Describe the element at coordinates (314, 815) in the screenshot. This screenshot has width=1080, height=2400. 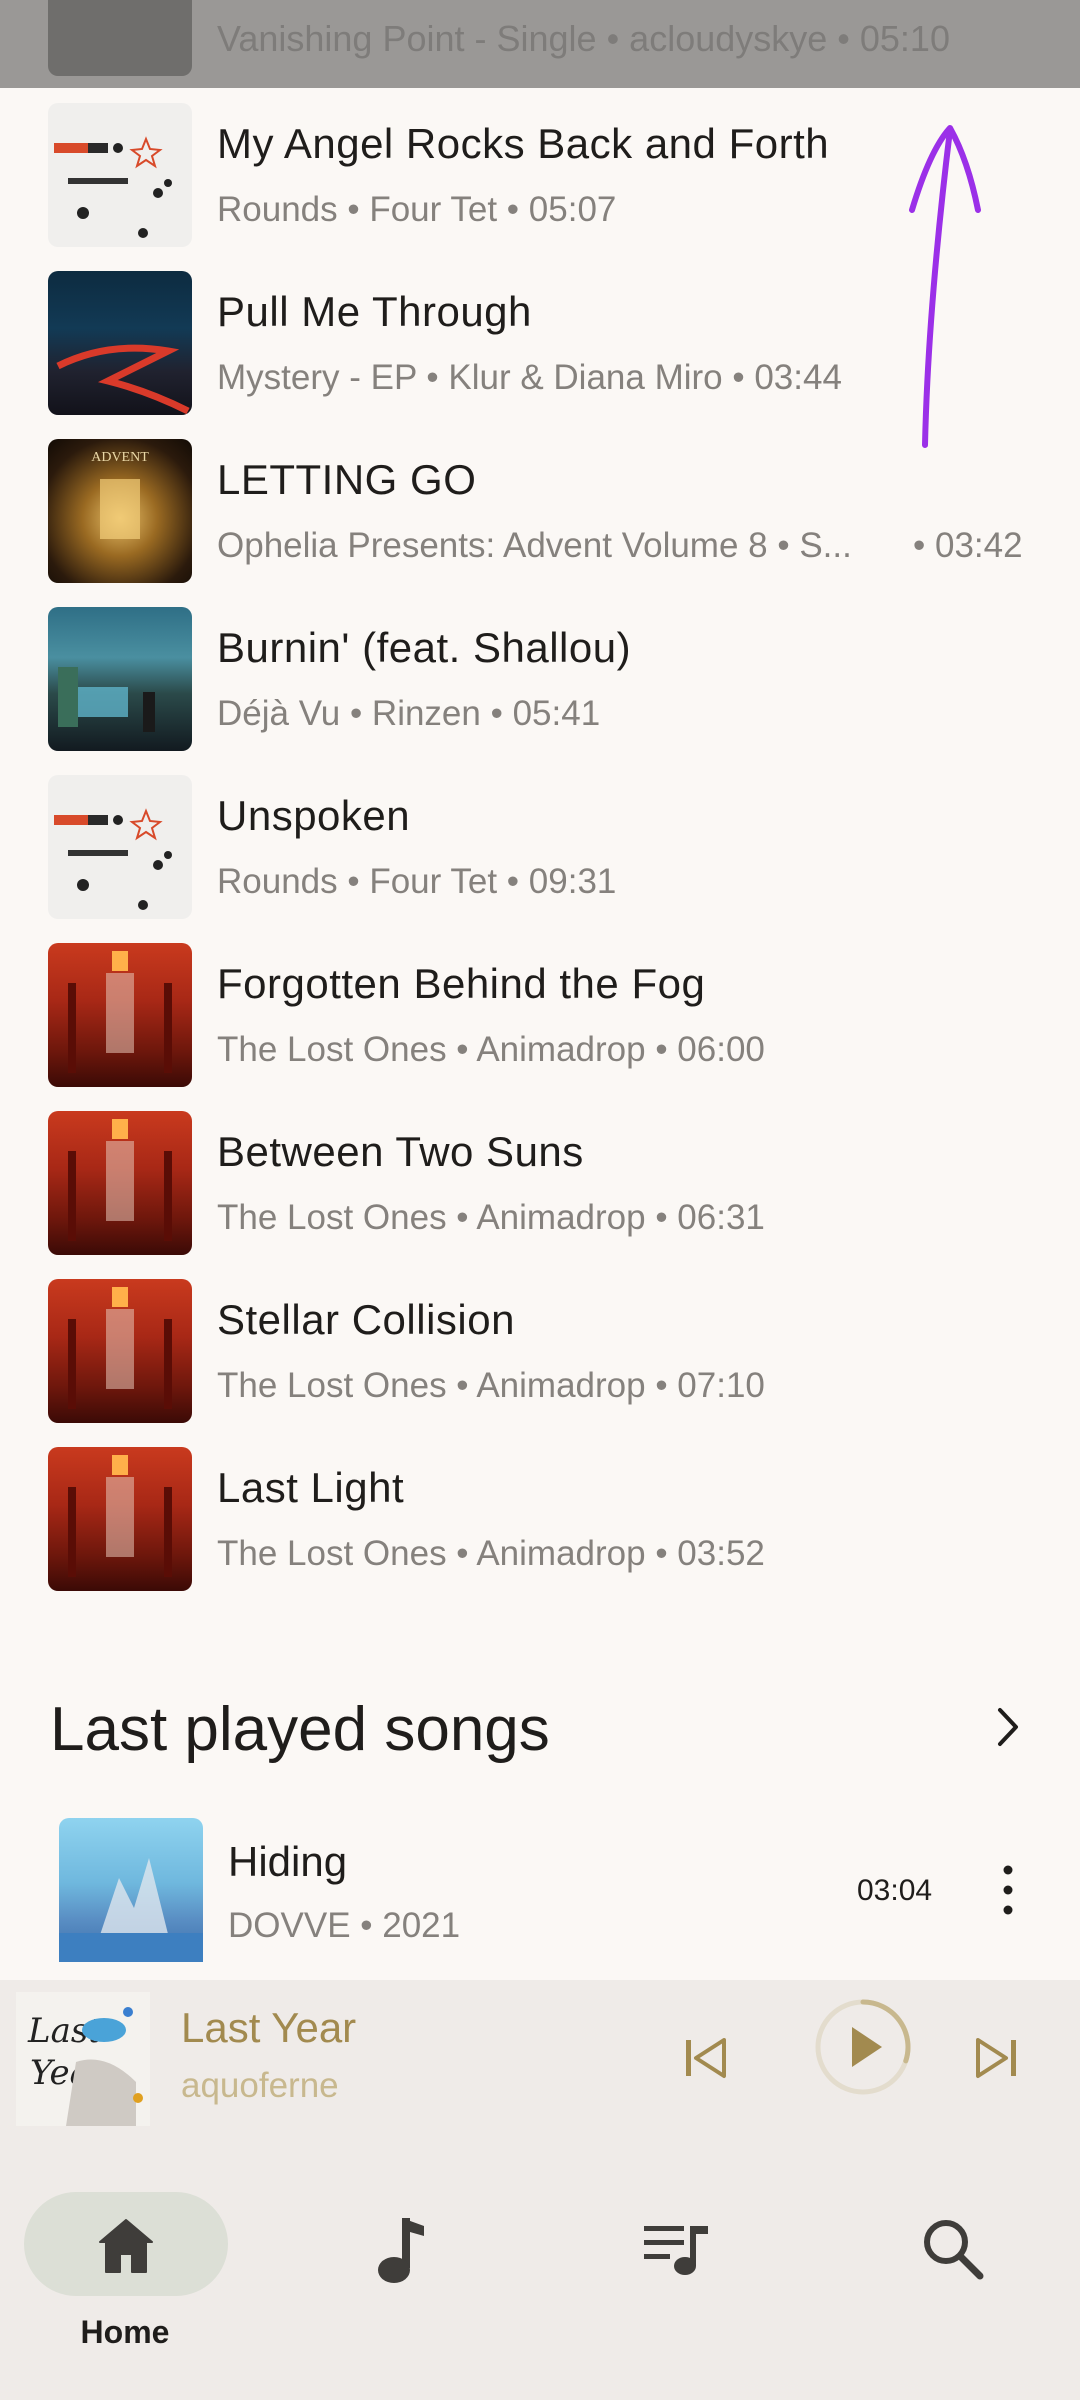
I see `song-title: Unspoken` at that location.